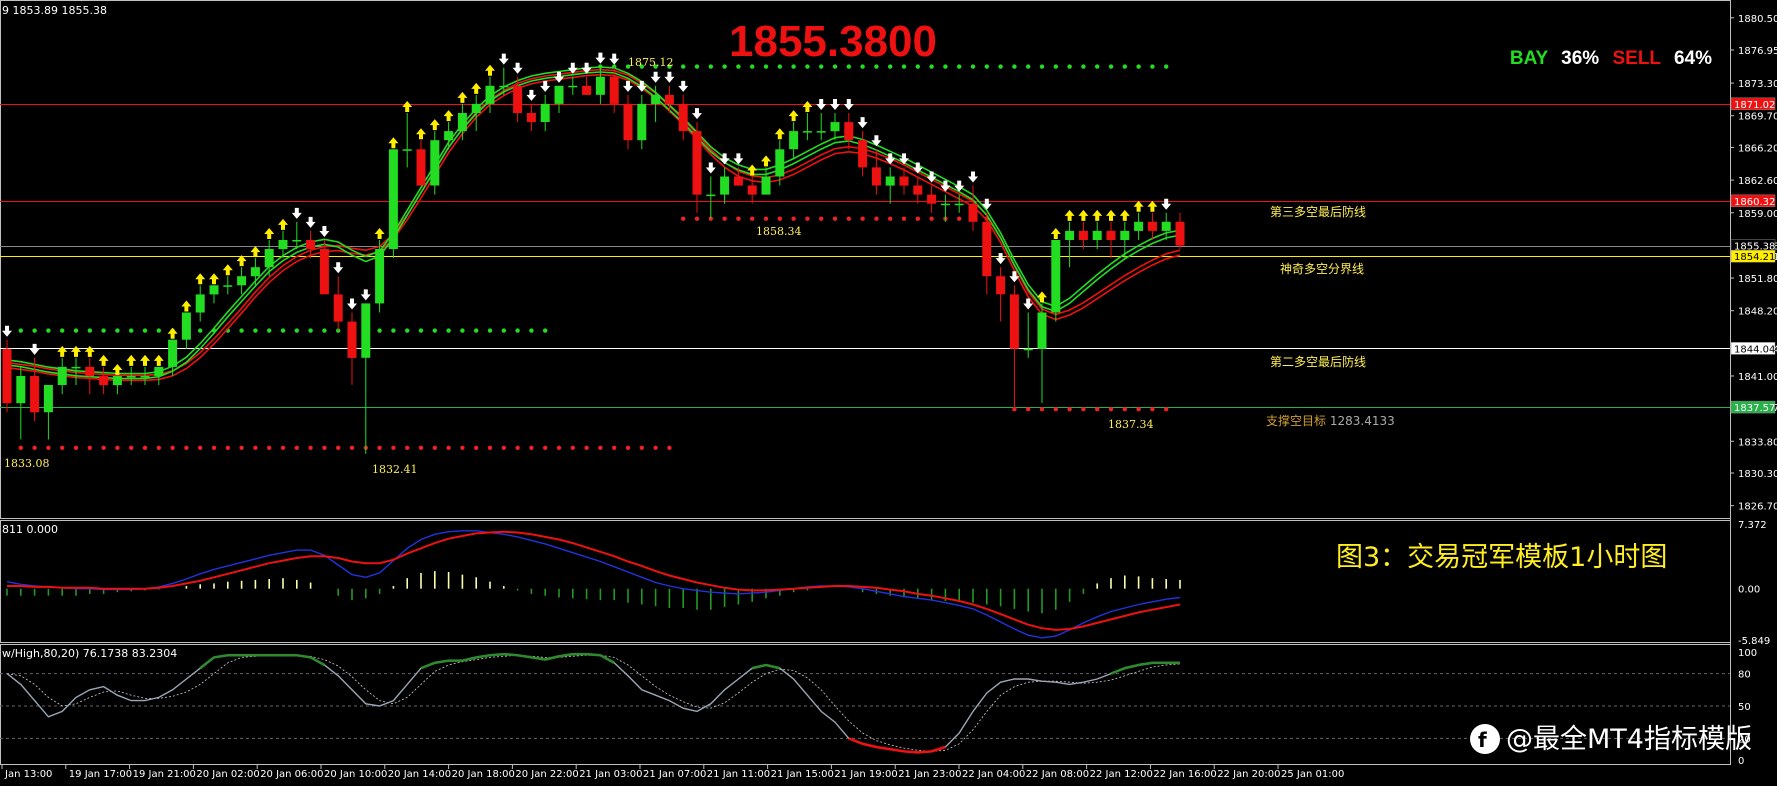 This screenshot has width=1777, height=786. Describe the element at coordinates (802, 774) in the screenshot. I see `time-tick-label: 21 Jan 15:00` at that location.